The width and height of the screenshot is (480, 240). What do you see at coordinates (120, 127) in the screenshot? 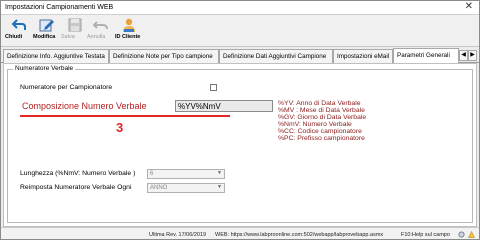
I see `annotation-number: 3` at bounding box center [120, 127].